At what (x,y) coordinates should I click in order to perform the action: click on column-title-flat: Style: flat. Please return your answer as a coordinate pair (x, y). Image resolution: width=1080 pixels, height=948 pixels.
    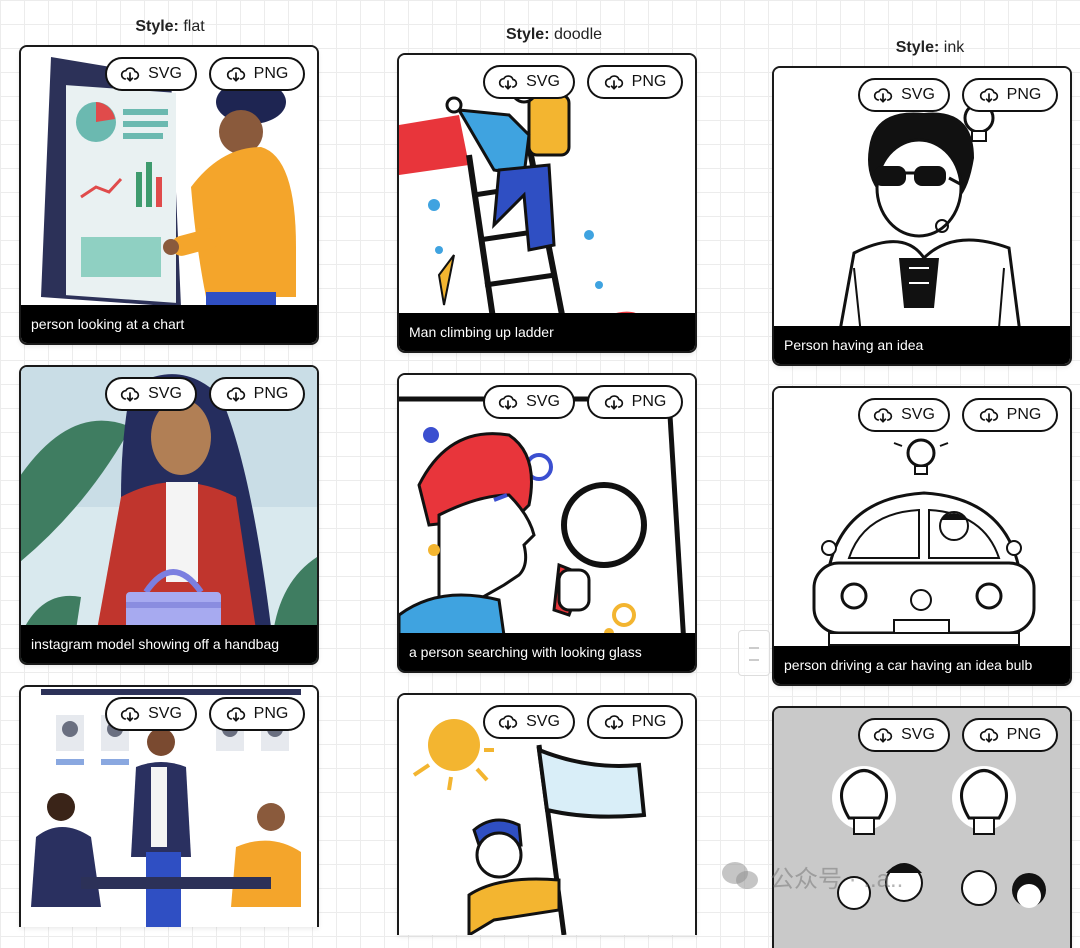
    Looking at the image, I should click on (170, 27).